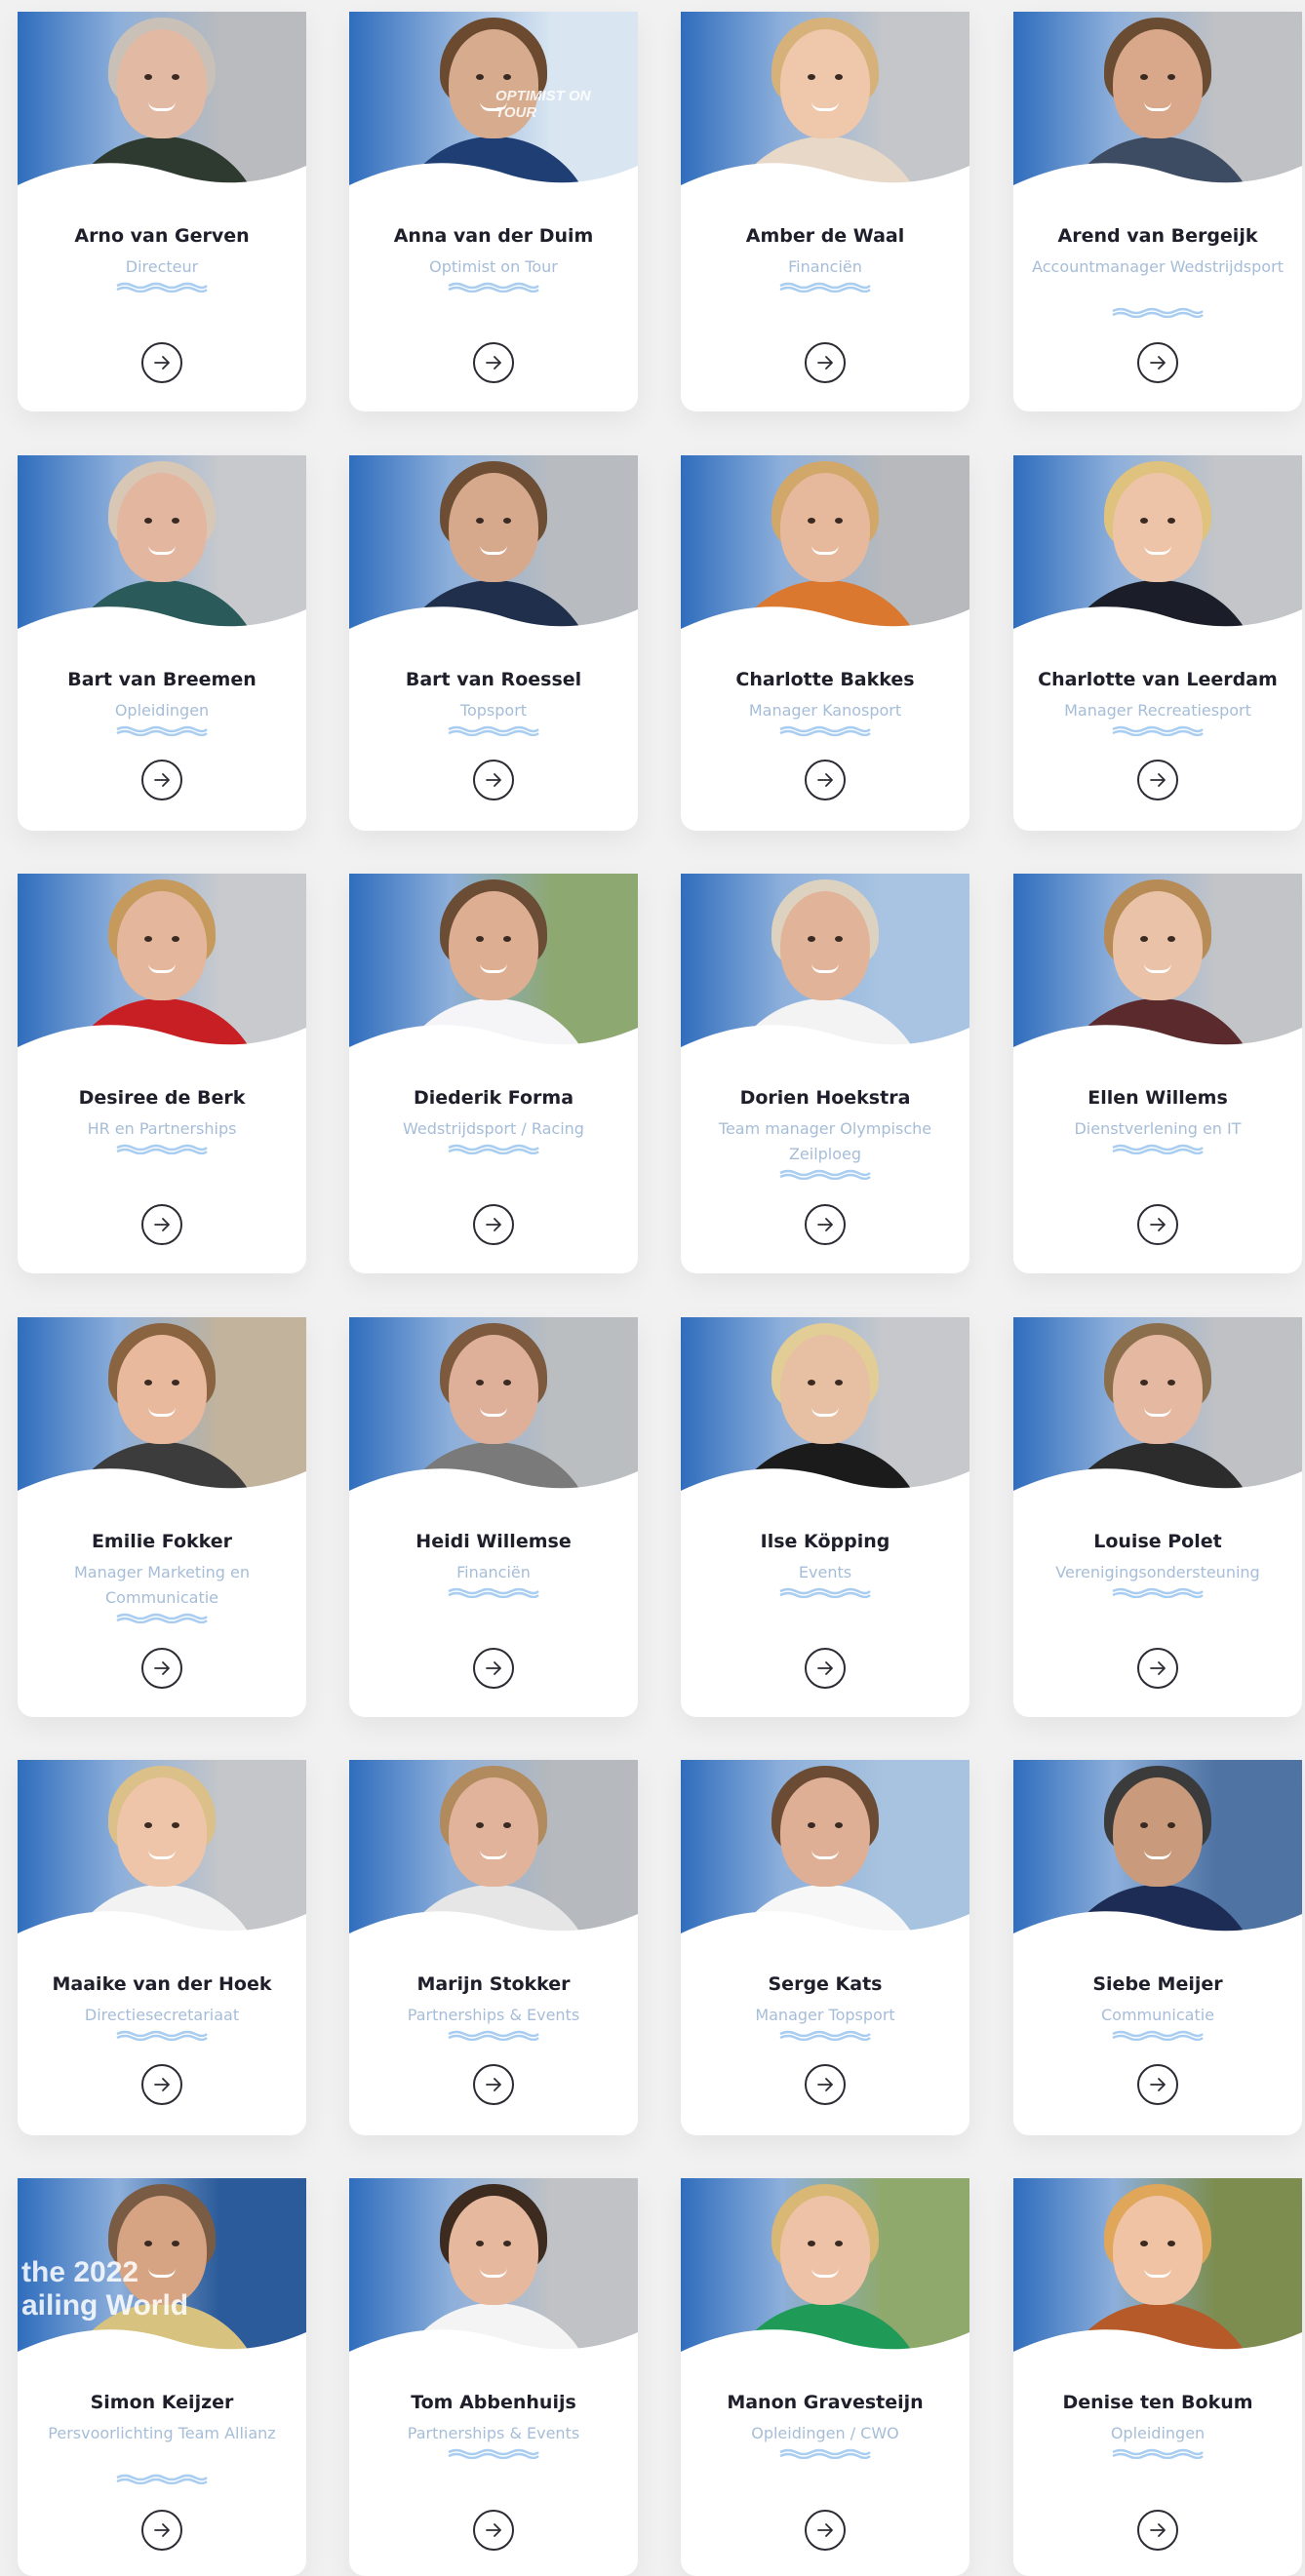 This screenshot has height=2576, width=1305. What do you see at coordinates (162, 643) in the screenshot?
I see `team-member-card: Bart van Breemen Opleidingen` at bounding box center [162, 643].